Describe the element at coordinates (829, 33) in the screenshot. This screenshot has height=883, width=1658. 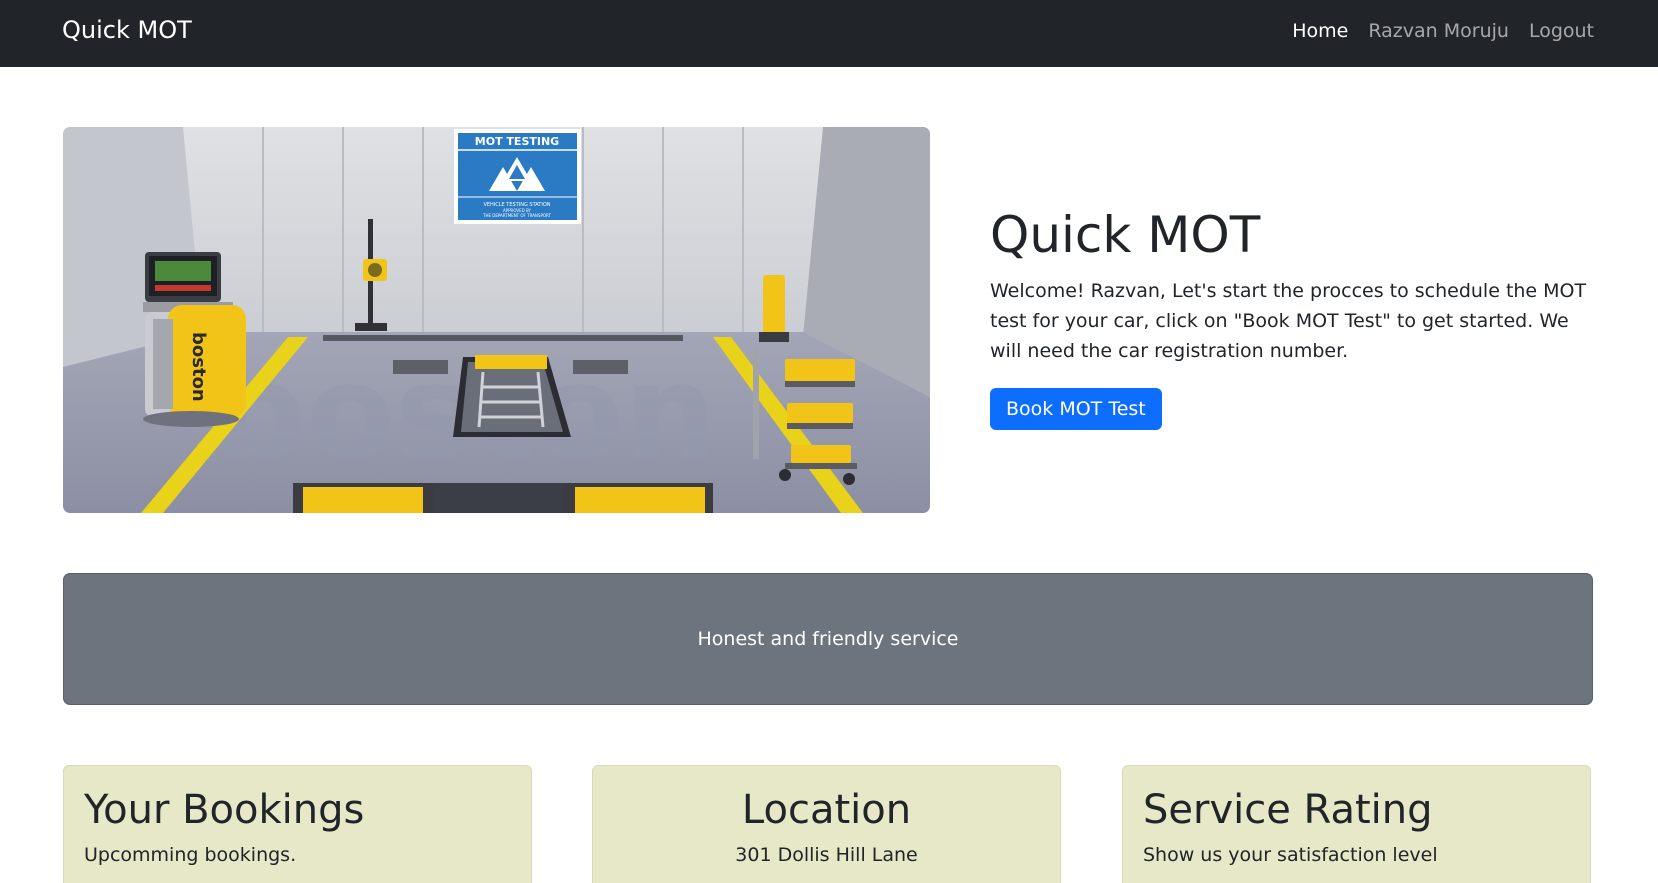
I see `navbar: Quick MOT Home Razvan Moruju Logout` at that location.